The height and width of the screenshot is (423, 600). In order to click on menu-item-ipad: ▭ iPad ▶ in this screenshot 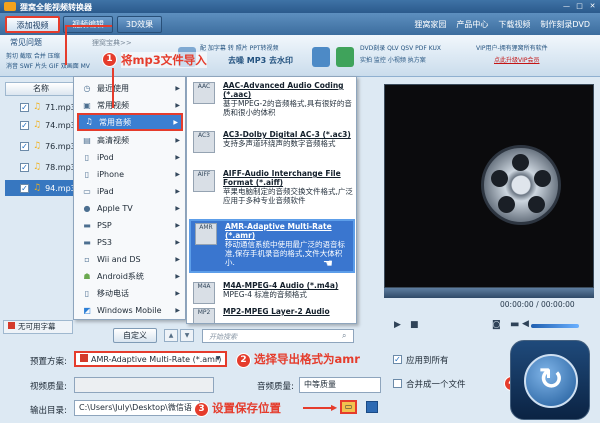, I will do `click(130, 191)`.